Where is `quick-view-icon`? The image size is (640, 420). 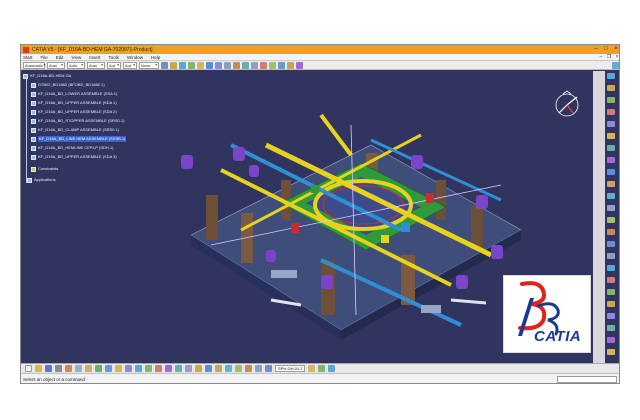
quick-view-icon is located at coordinates (188, 368).